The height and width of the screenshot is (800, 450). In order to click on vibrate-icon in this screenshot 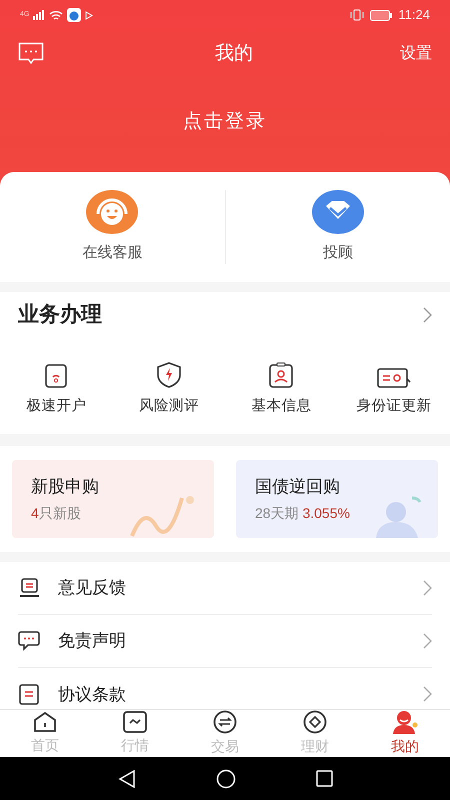, I will do `click(357, 15)`.